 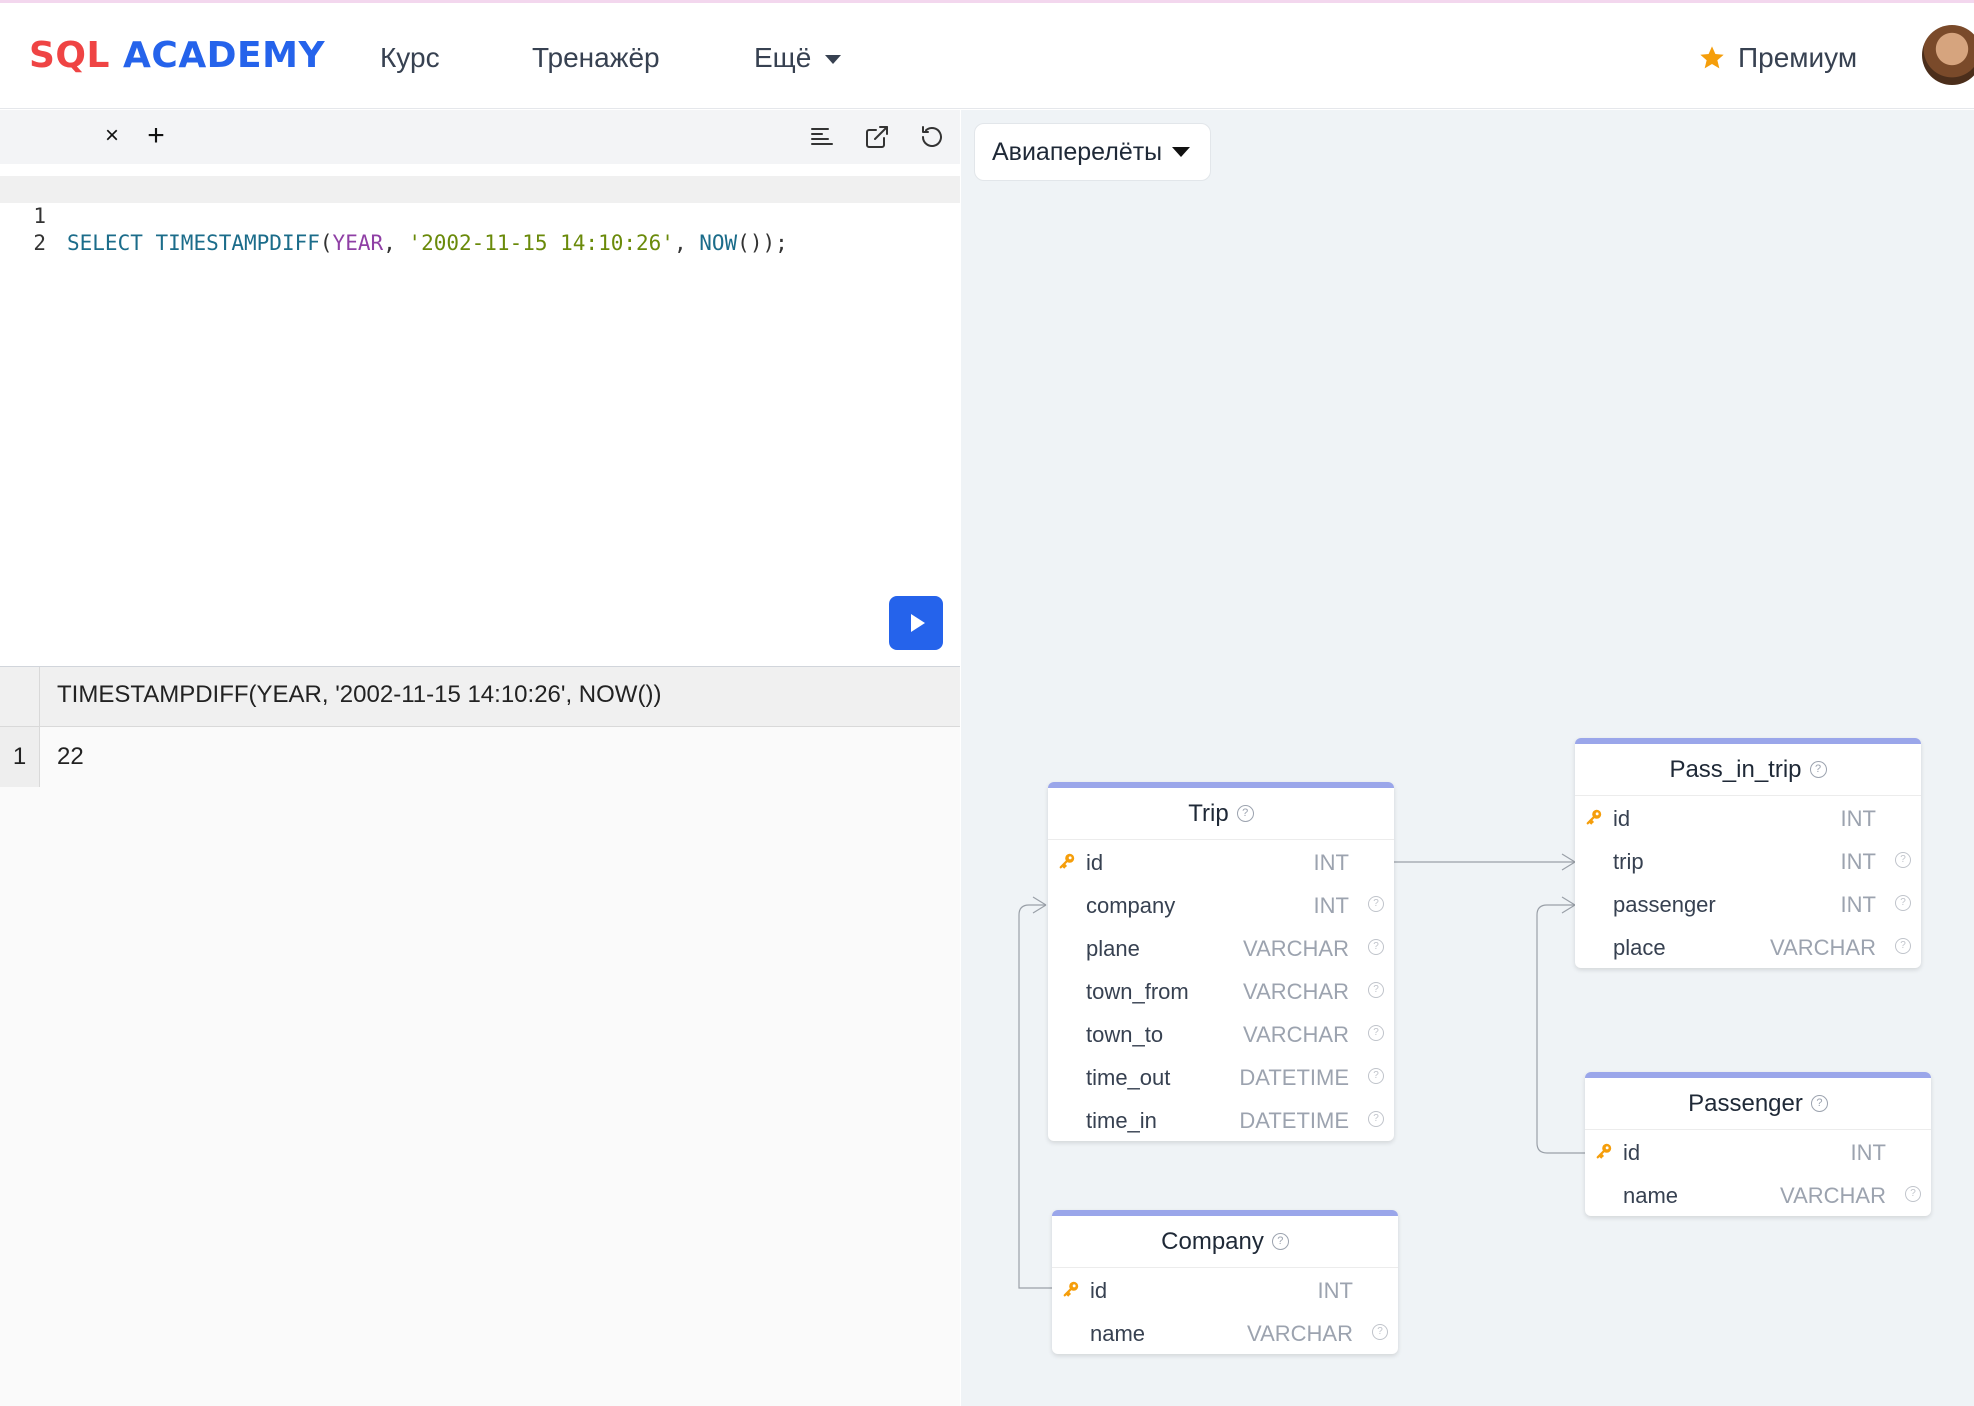 What do you see at coordinates (1712, 57) in the screenshot?
I see `star-icon` at bounding box center [1712, 57].